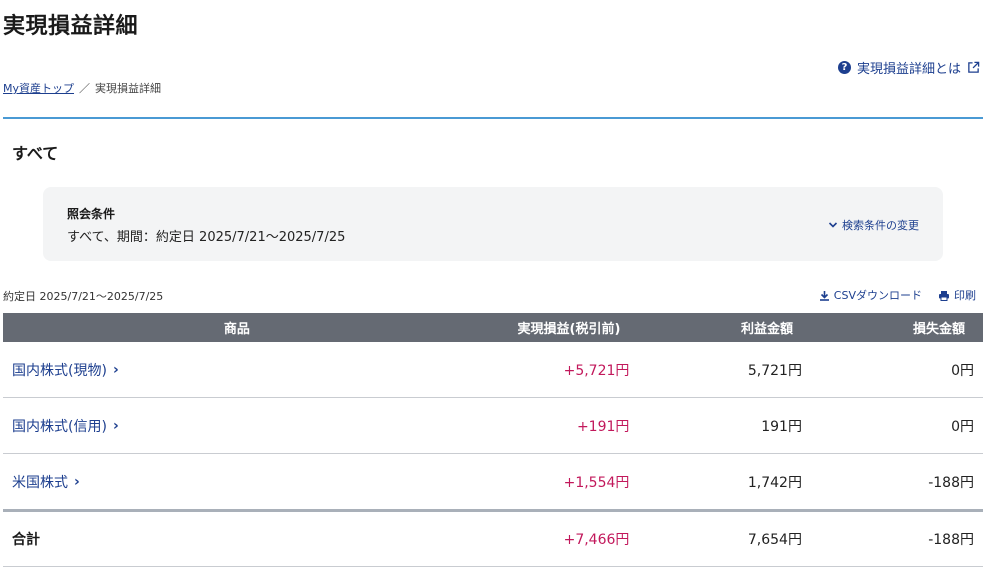 The width and height of the screenshot is (986, 574). Describe the element at coordinates (71, 26) in the screenshot. I see `page-title: 実現損益詳細` at that location.